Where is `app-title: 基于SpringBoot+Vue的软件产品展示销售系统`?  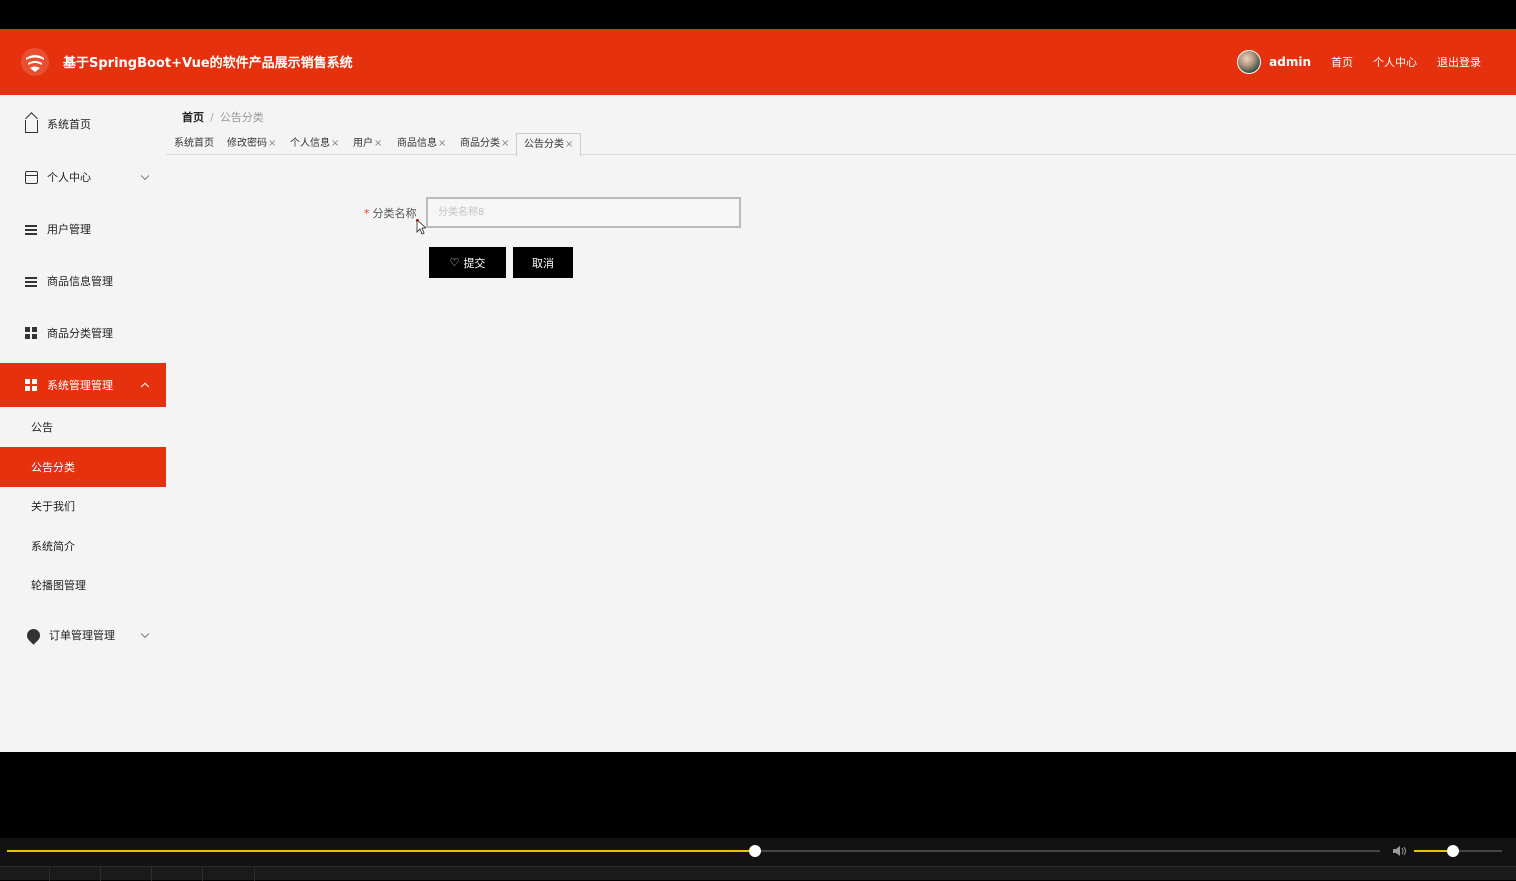
app-title: 基于SpringBoot+Vue的软件产品展示销售系统 is located at coordinates (208, 63).